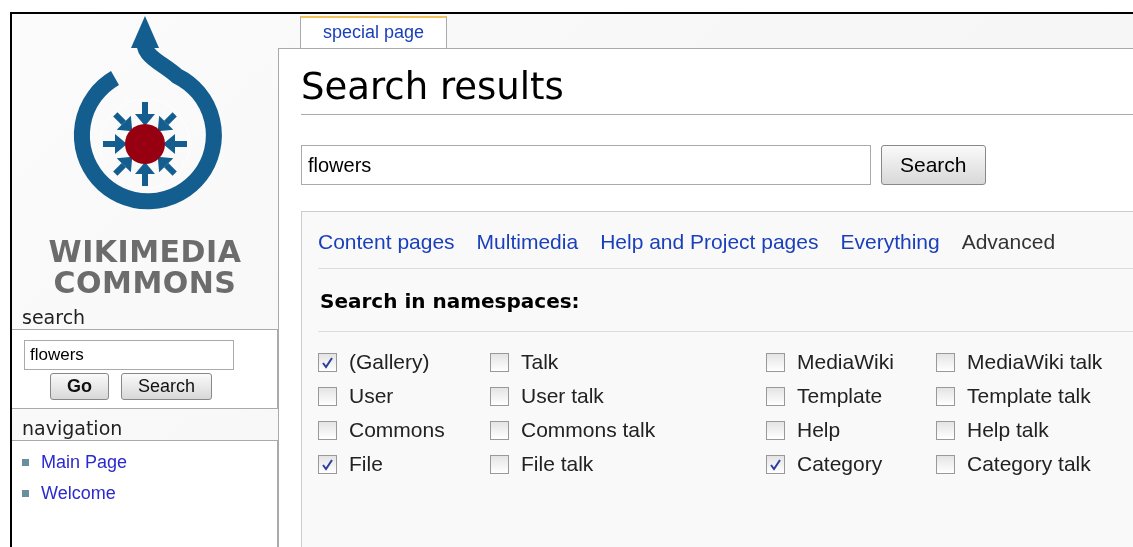 The width and height of the screenshot is (1133, 547). Describe the element at coordinates (709, 242) in the screenshot. I see `profile-link: Help and Project pages` at that location.